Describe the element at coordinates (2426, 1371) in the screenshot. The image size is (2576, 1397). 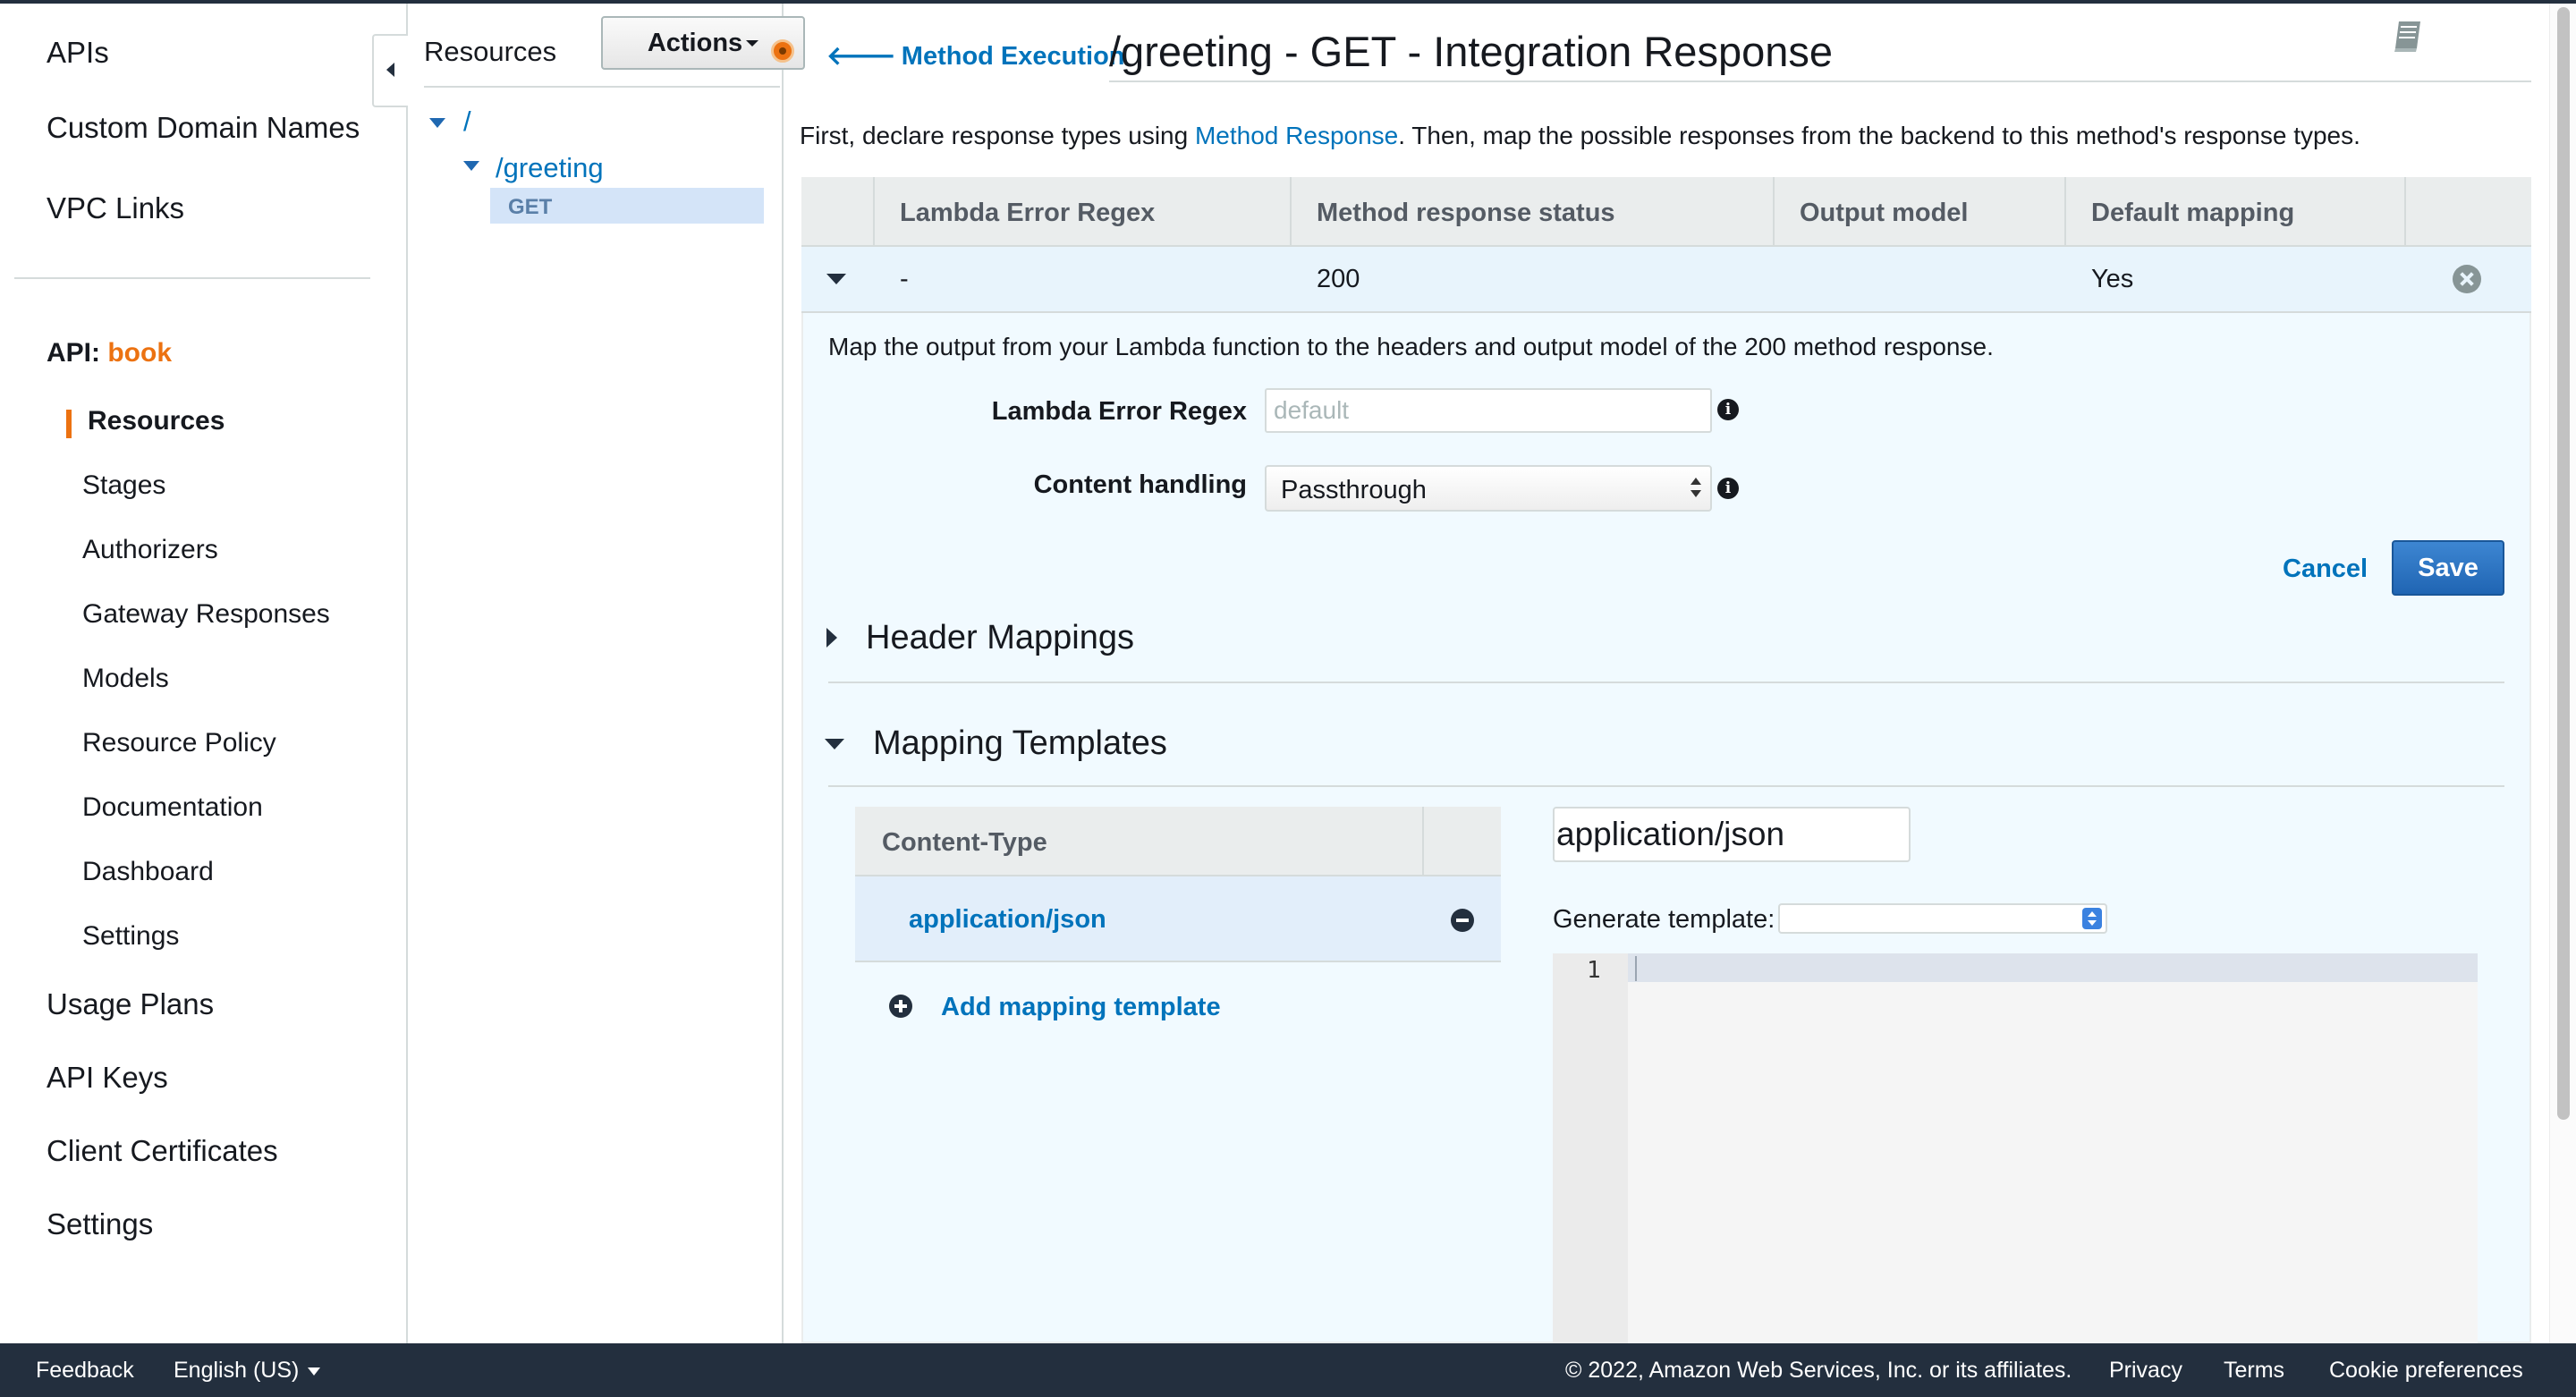
I see `cookie-preferences-link: Cookie preferences` at that location.